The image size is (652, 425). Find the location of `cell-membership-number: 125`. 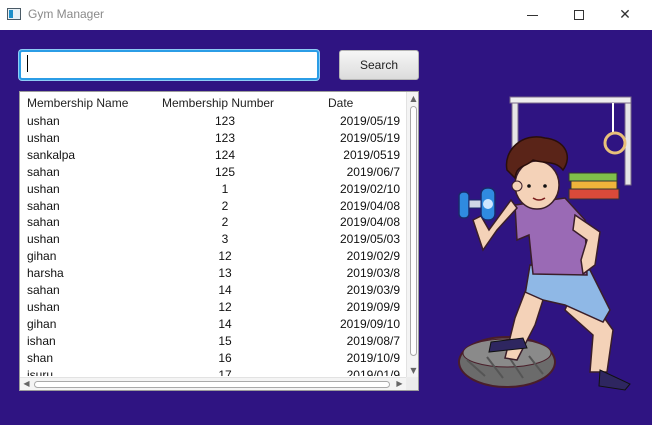

cell-membership-number: 125 is located at coordinates (225, 171).